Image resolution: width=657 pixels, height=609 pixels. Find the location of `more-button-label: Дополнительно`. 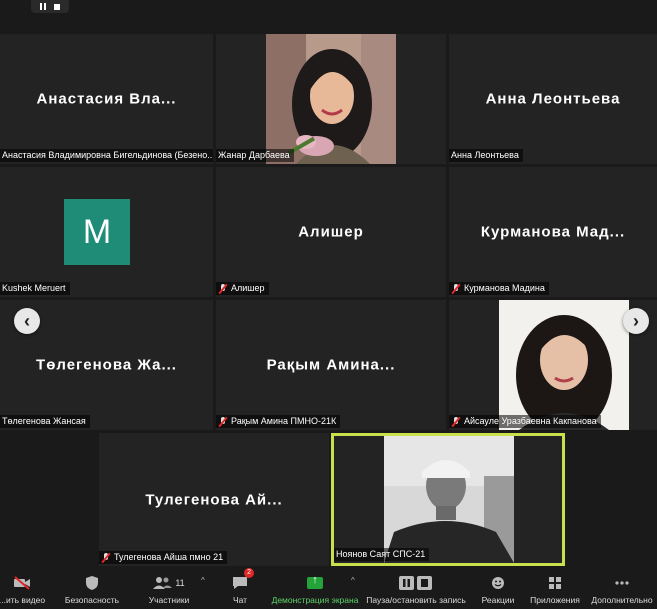

more-button-label: Дополнительно is located at coordinates (622, 600).